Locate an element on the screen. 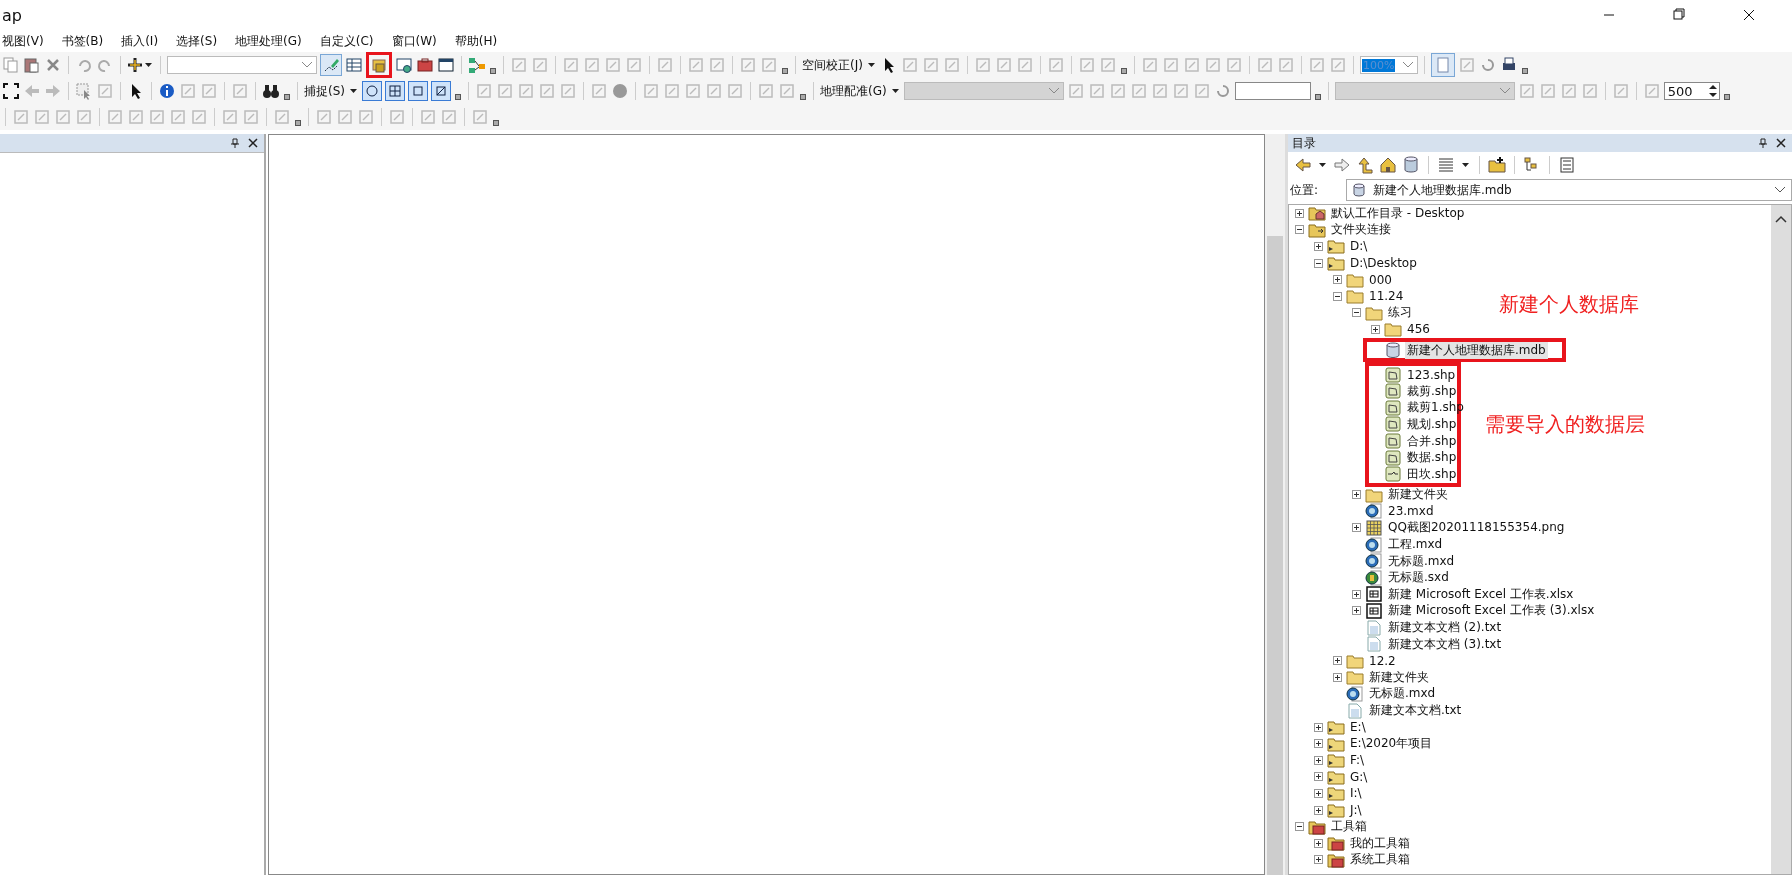 The width and height of the screenshot is (1792, 875). home-icon is located at coordinates (1388, 165).